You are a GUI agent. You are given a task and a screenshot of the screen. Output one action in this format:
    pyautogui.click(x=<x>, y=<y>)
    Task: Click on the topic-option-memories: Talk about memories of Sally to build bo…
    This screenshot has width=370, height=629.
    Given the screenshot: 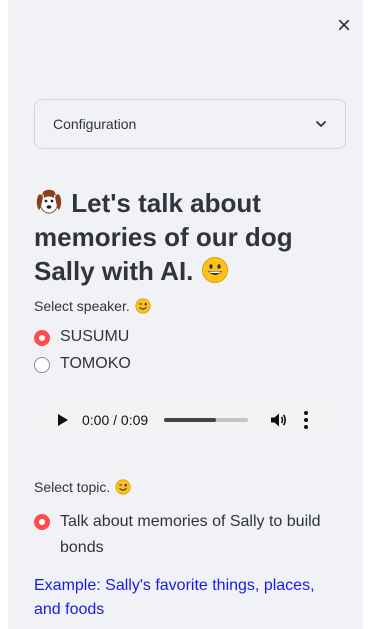 What is the action you would take?
    pyautogui.click(x=184, y=535)
    